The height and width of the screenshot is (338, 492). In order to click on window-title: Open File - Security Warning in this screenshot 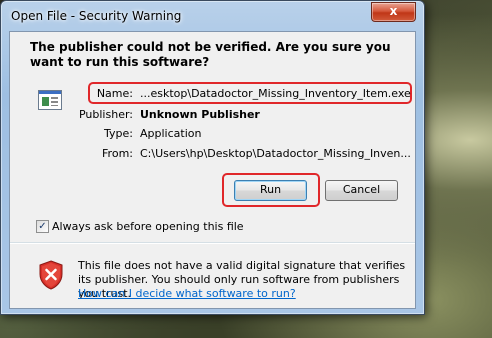, I will do `click(96, 16)`.